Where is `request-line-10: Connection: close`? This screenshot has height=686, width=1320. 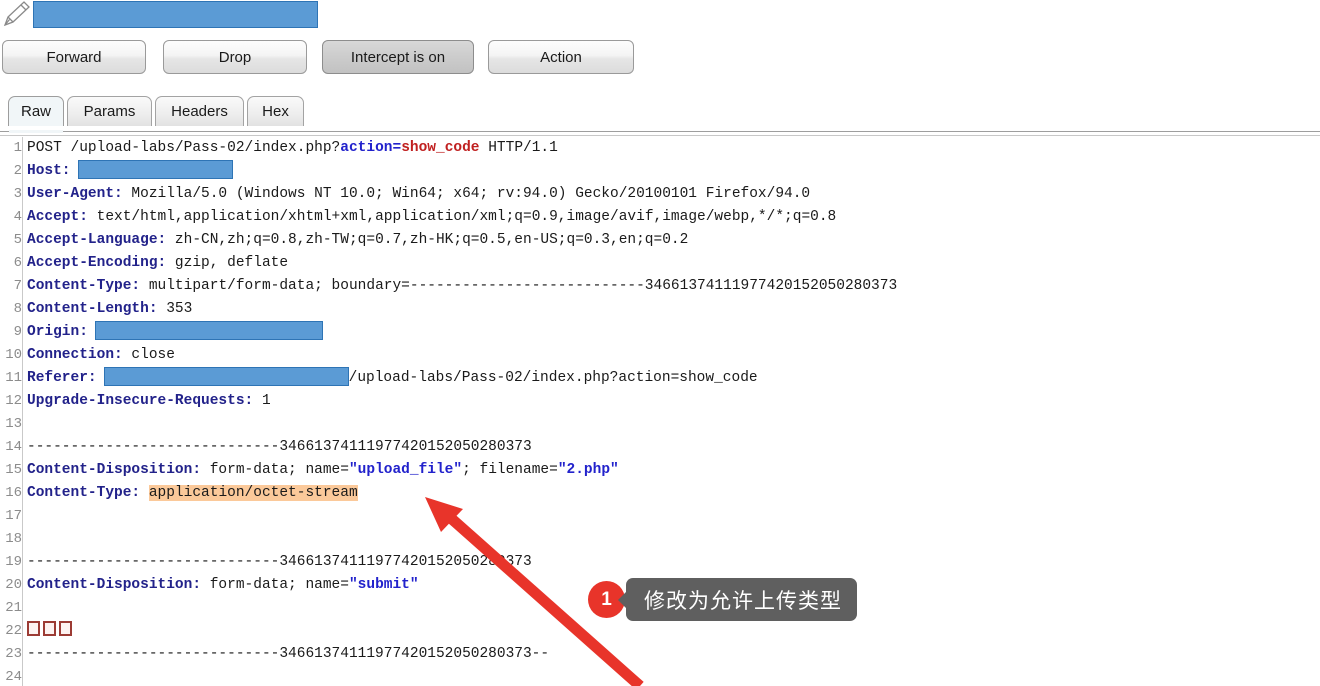 request-line-10: Connection: close is located at coordinates (101, 355).